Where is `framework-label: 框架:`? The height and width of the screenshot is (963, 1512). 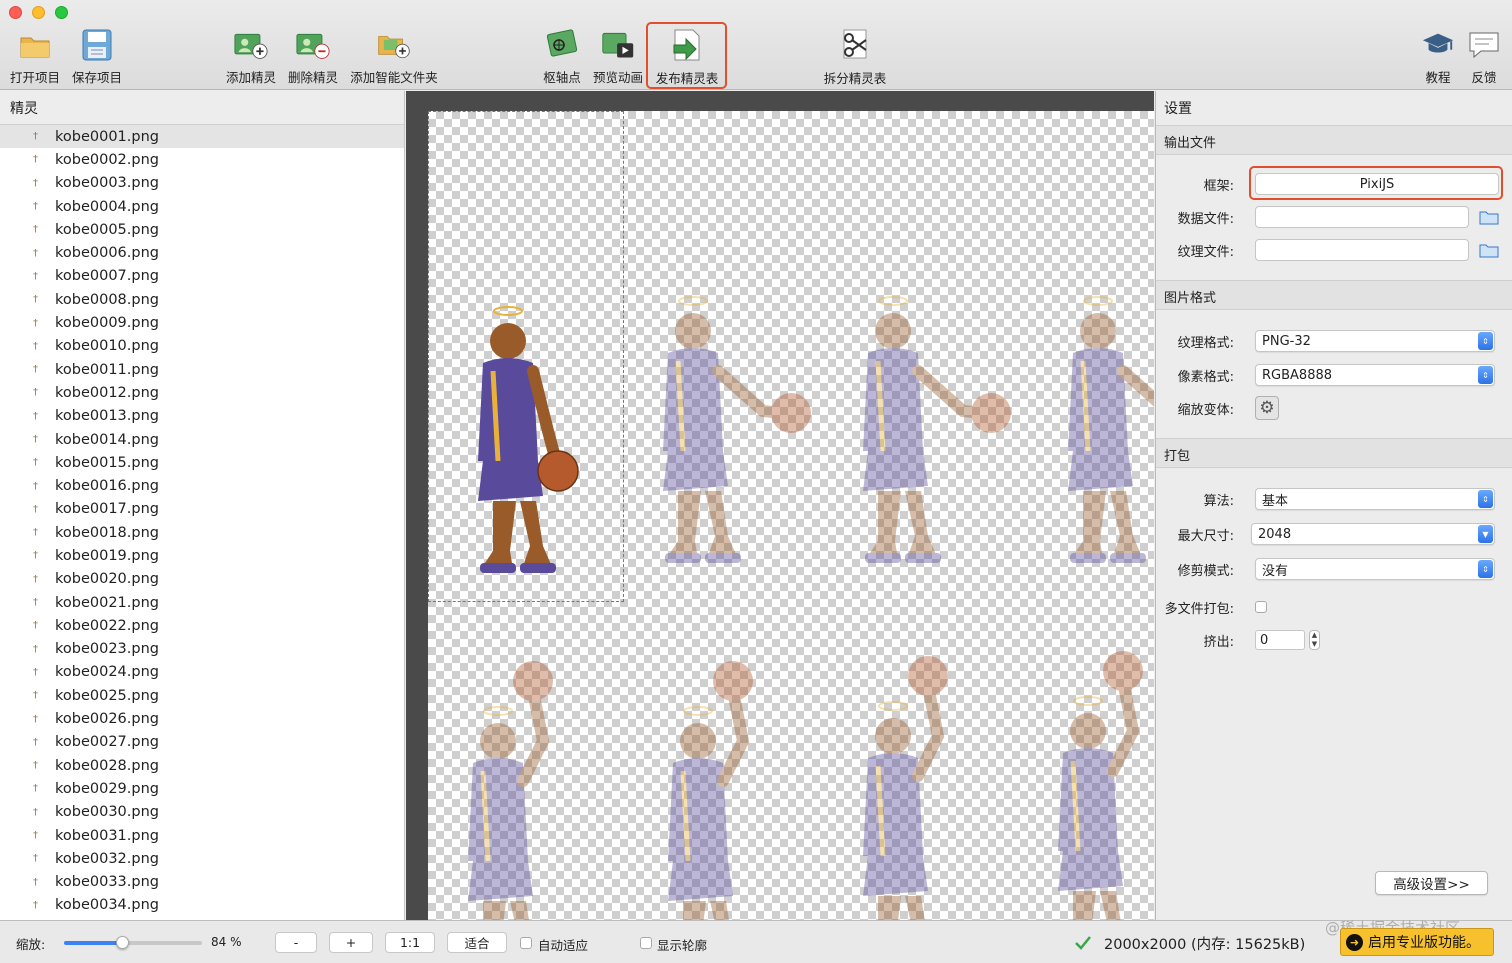 framework-label: 框架: is located at coordinates (1218, 186).